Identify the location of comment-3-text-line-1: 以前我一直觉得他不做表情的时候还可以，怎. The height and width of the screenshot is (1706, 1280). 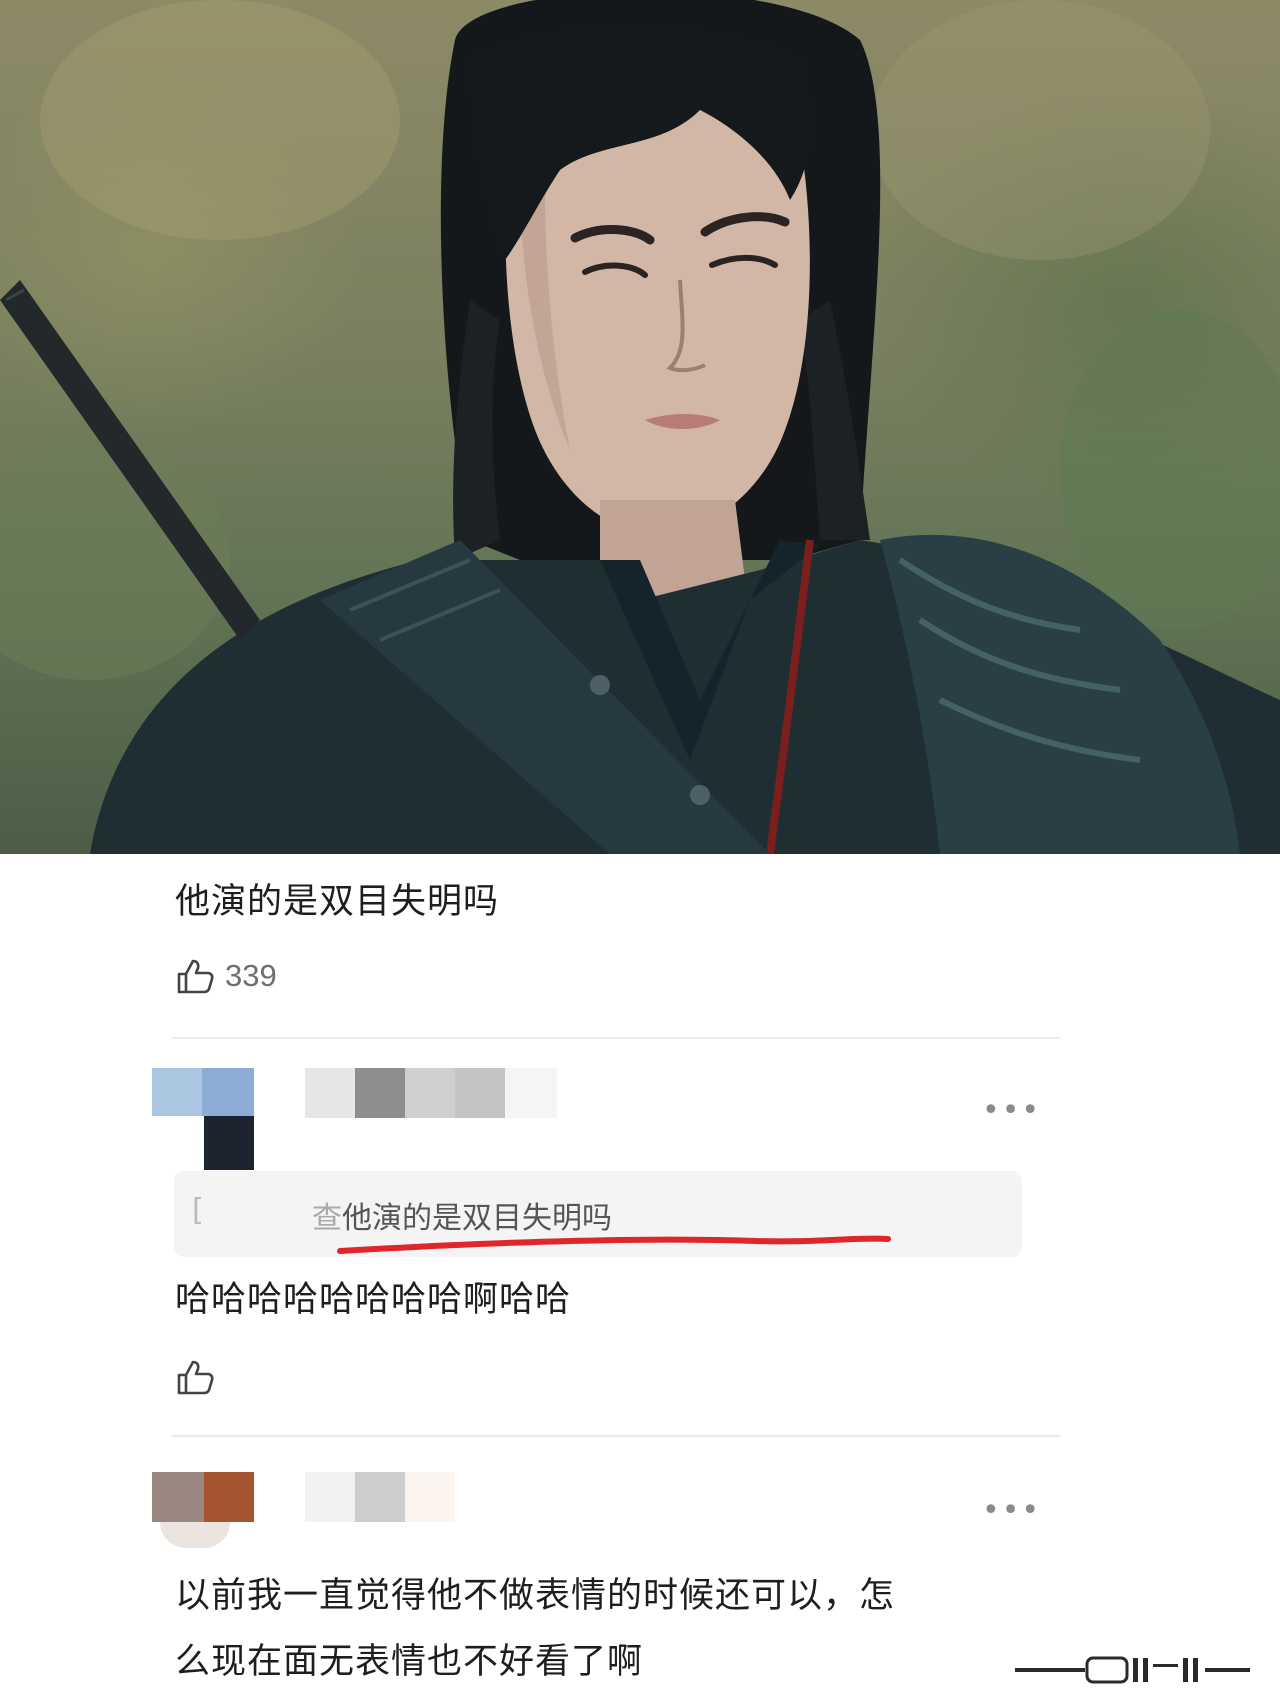
(535, 1596).